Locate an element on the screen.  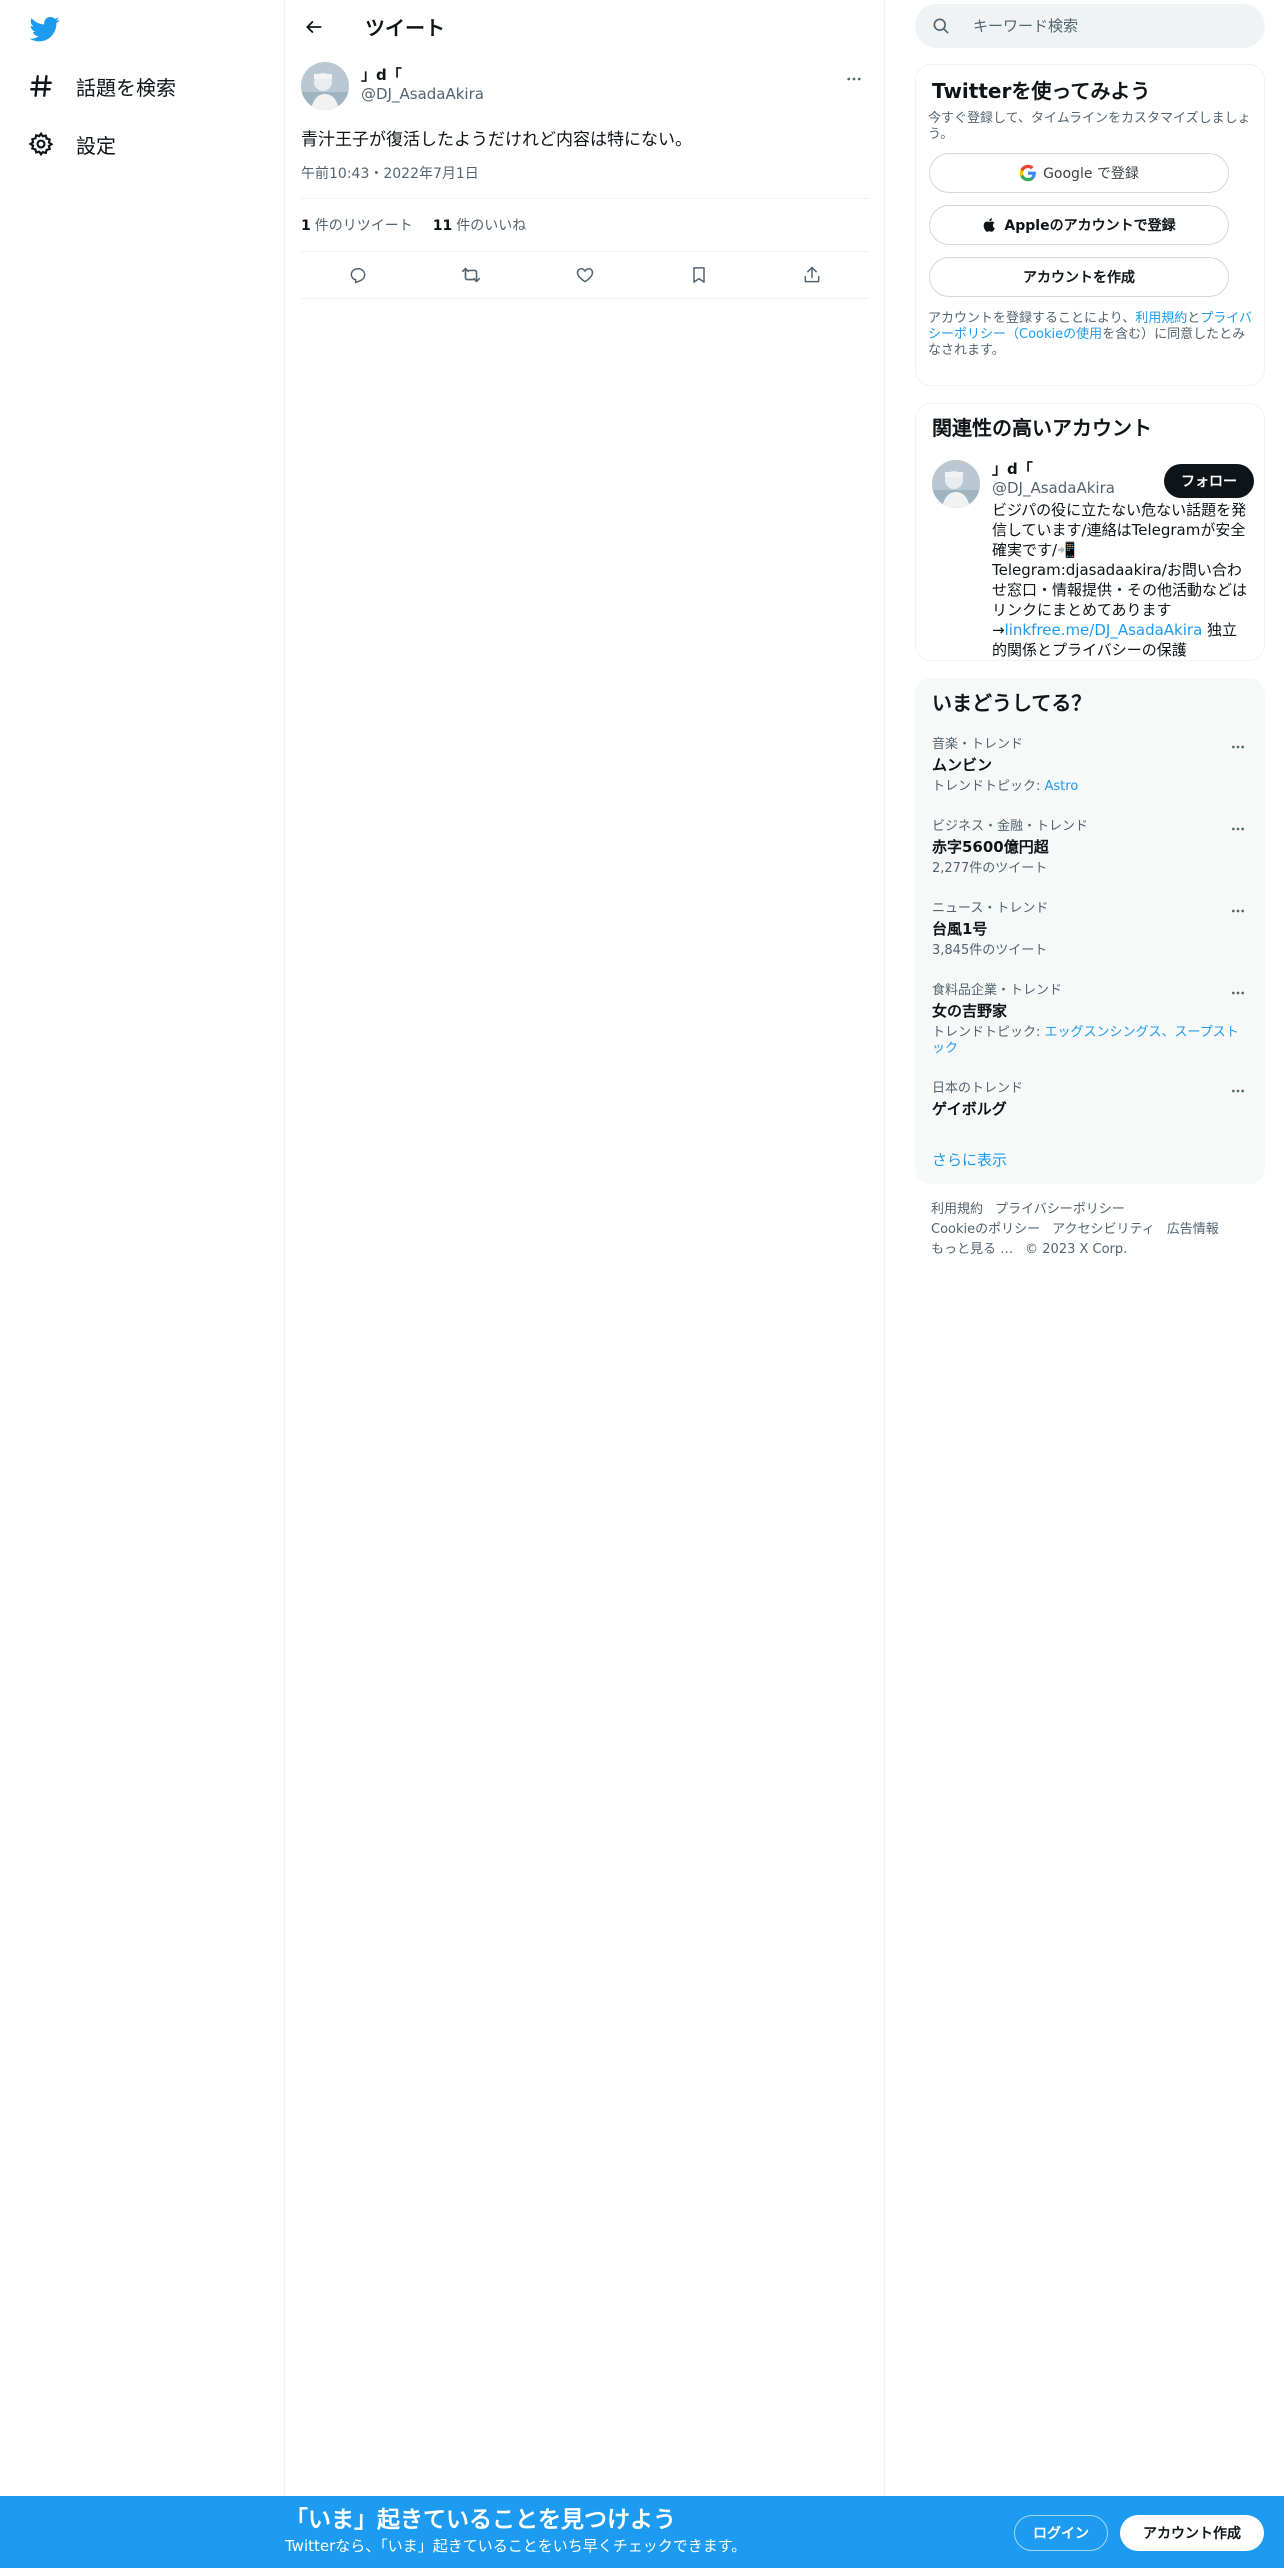
follow-button: フォロー is located at coordinates (1209, 481).